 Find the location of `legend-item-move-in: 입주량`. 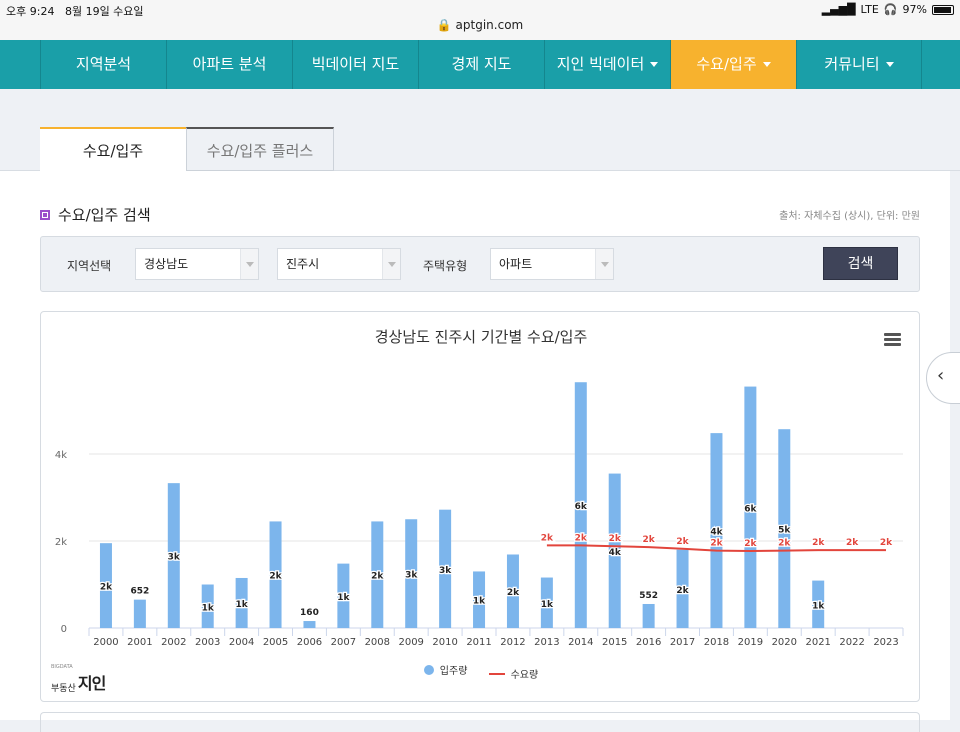

legend-item-move-in: 입주량 is located at coordinates (445, 669).